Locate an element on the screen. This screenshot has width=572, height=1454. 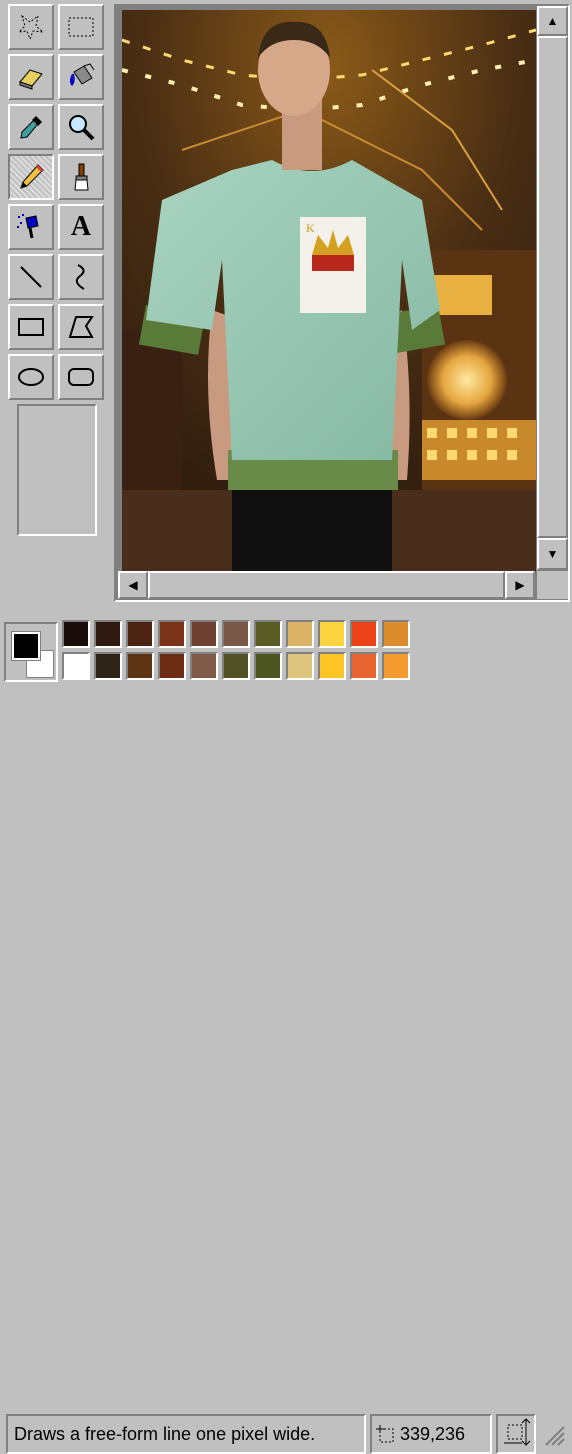
brush-tool is located at coordinates (81, 177).